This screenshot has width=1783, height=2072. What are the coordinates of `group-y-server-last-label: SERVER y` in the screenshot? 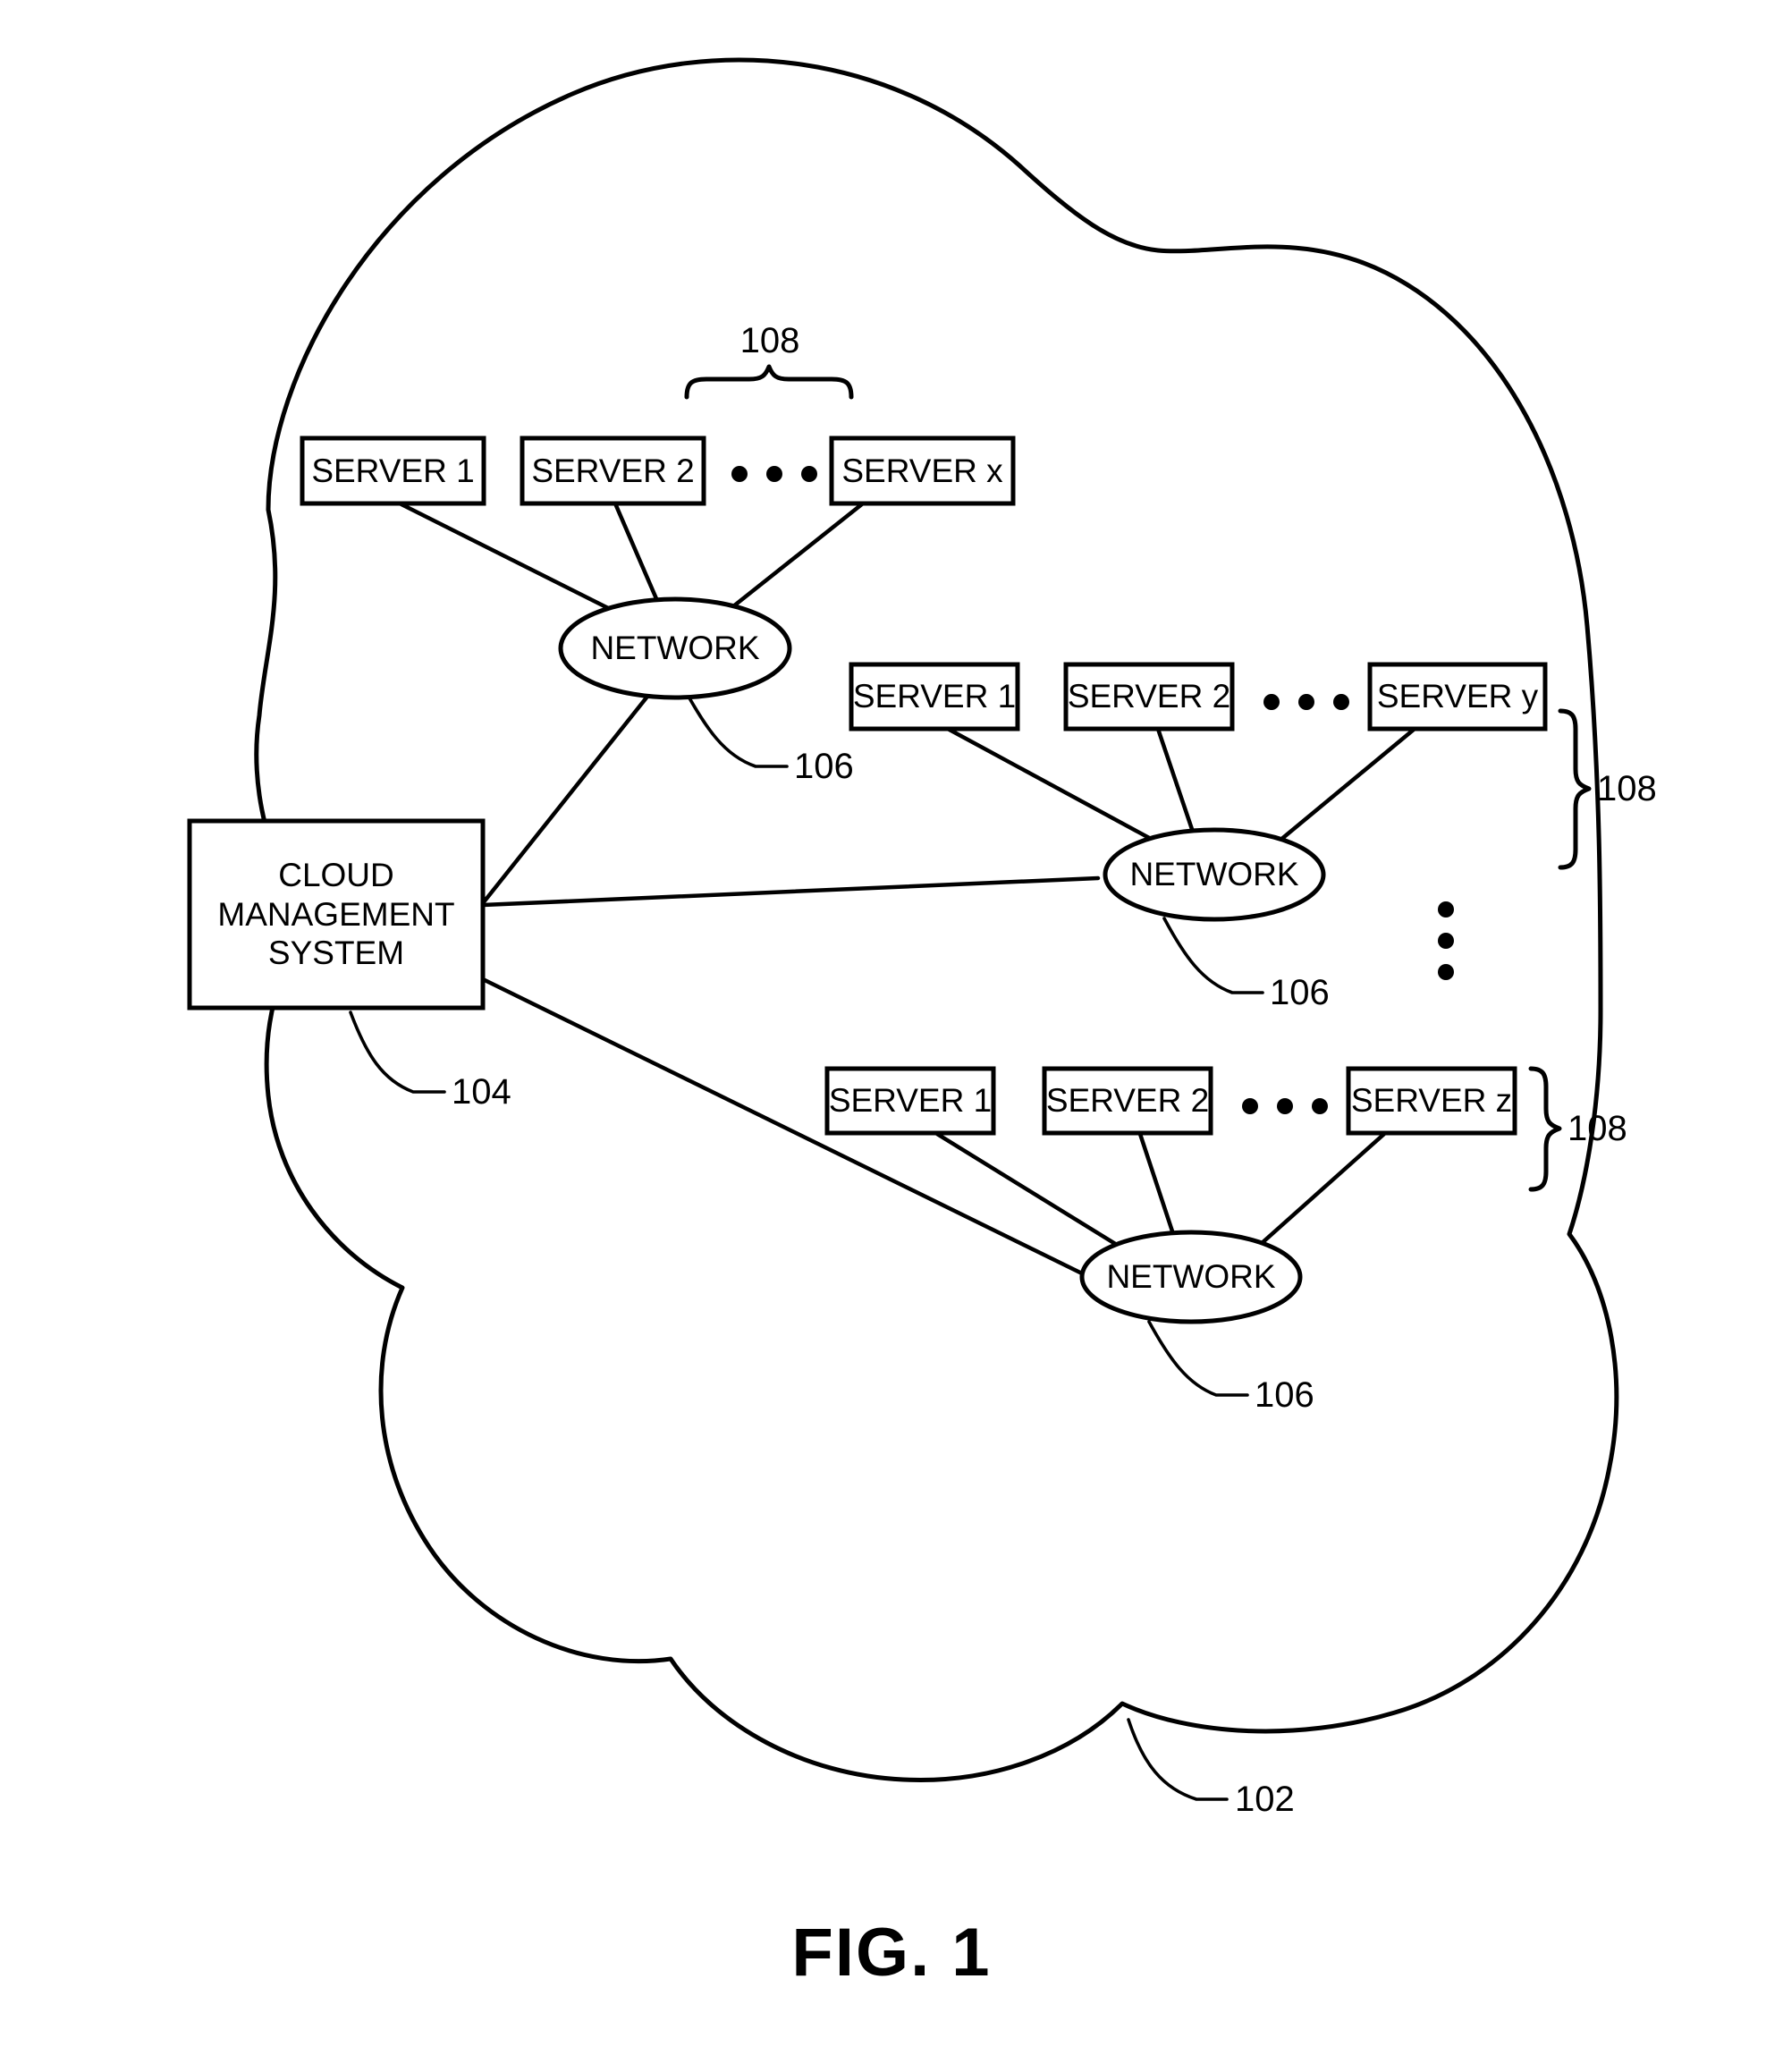 It's located at (1457, 696).